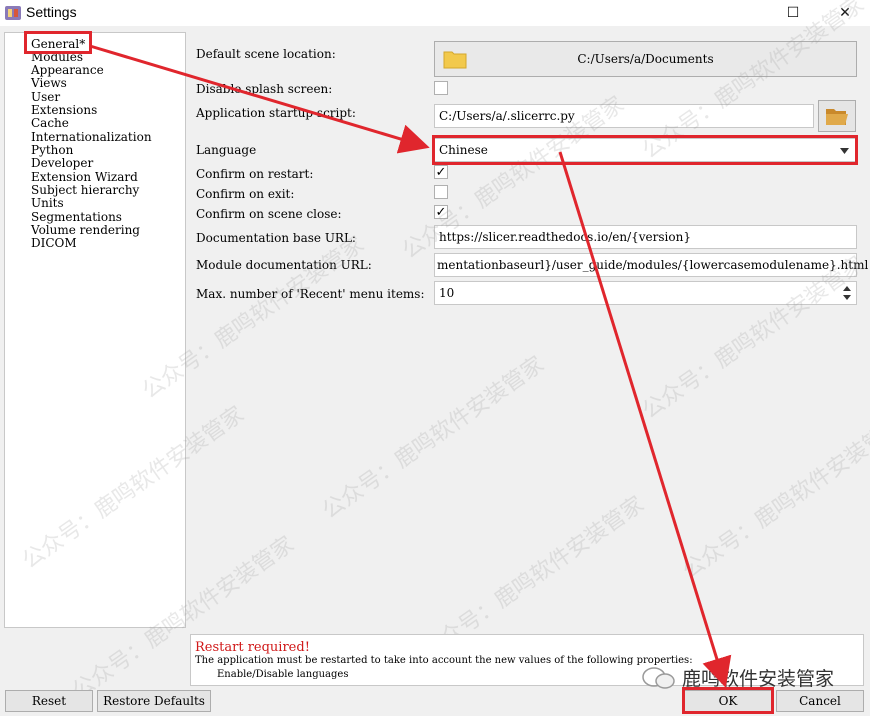 This screenshot has height=716, width=870. Describe the element at coordinates (52, 150) in the screenshot. I see `nav-item-python: Python` at that location.